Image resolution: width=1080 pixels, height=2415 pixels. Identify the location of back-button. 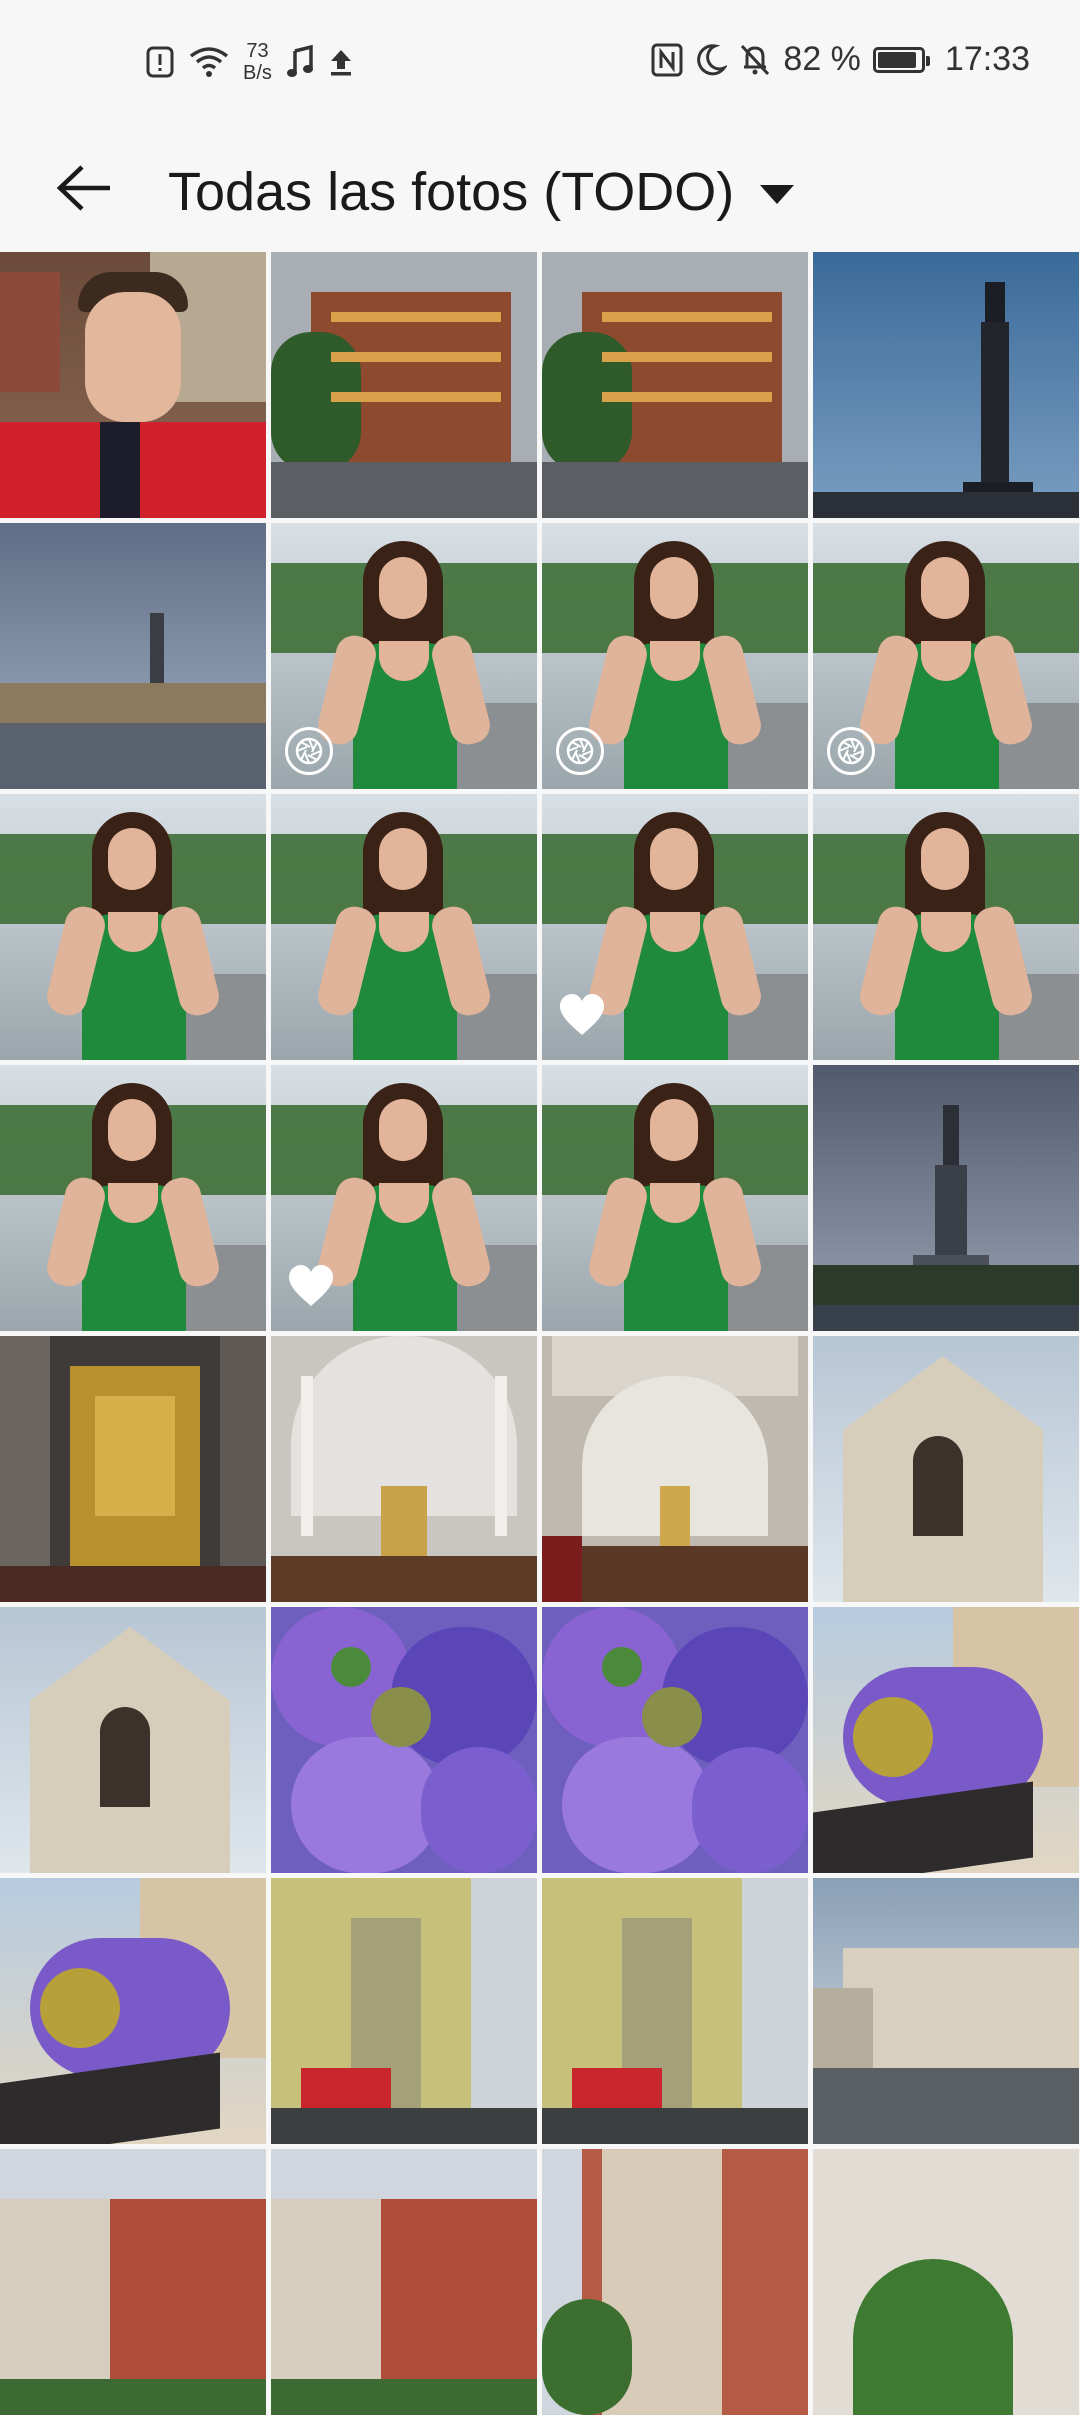
(84, 190).